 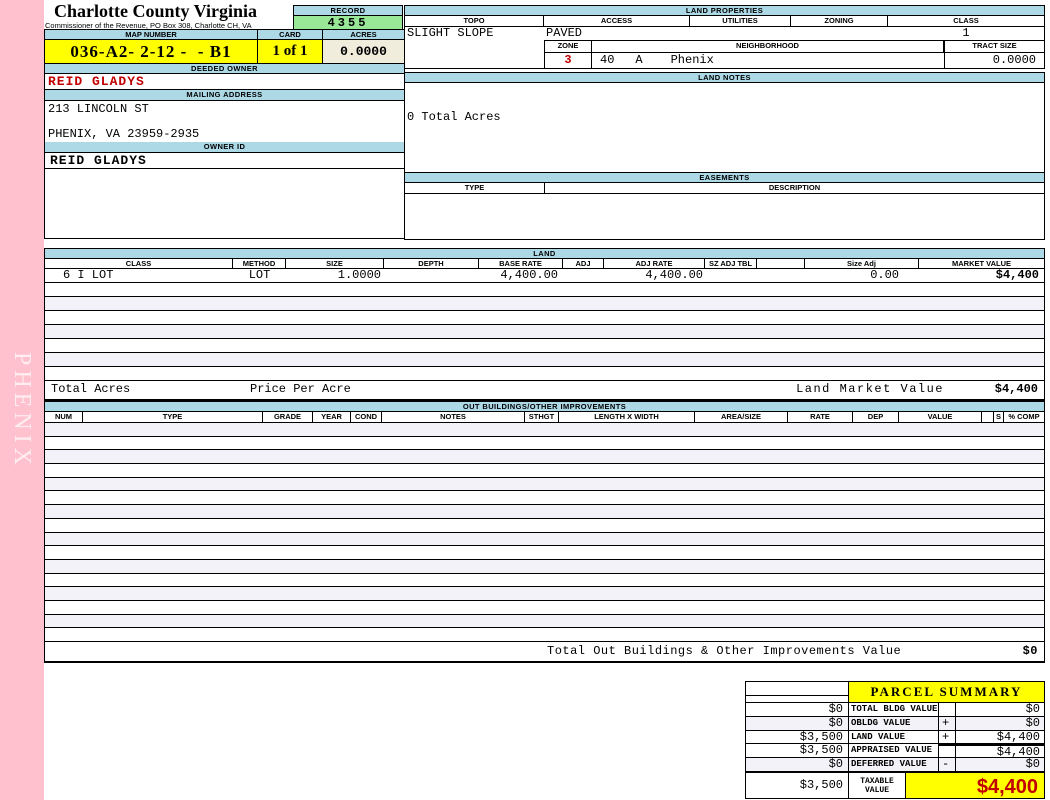 I want to click on land-properties-header-cell: ACCESS, so click(x=617, y=21).